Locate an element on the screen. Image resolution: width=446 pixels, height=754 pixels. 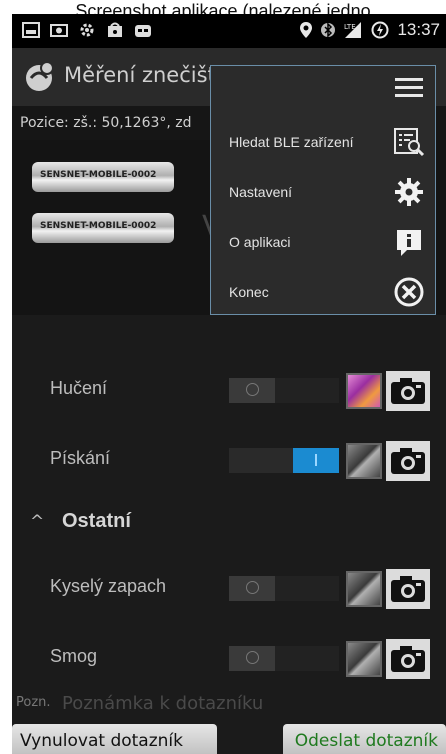
hum-toggle is located at coordinates (284, 390).